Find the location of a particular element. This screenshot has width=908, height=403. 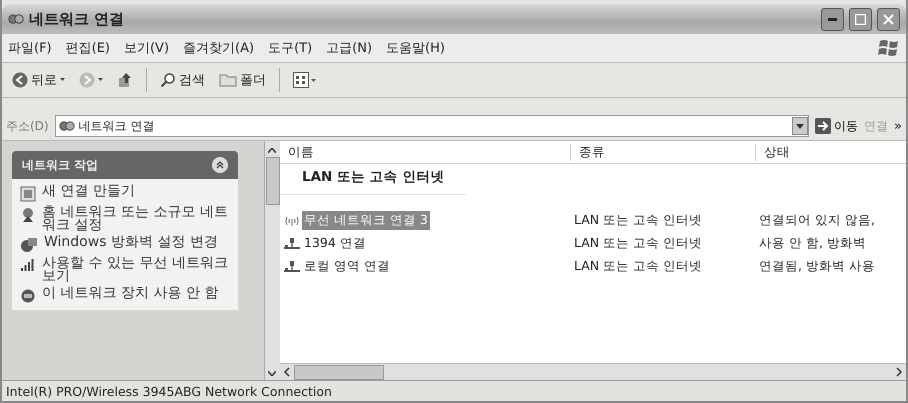

address-field: 네트워크 연결 is located at coordinates (432, 126).